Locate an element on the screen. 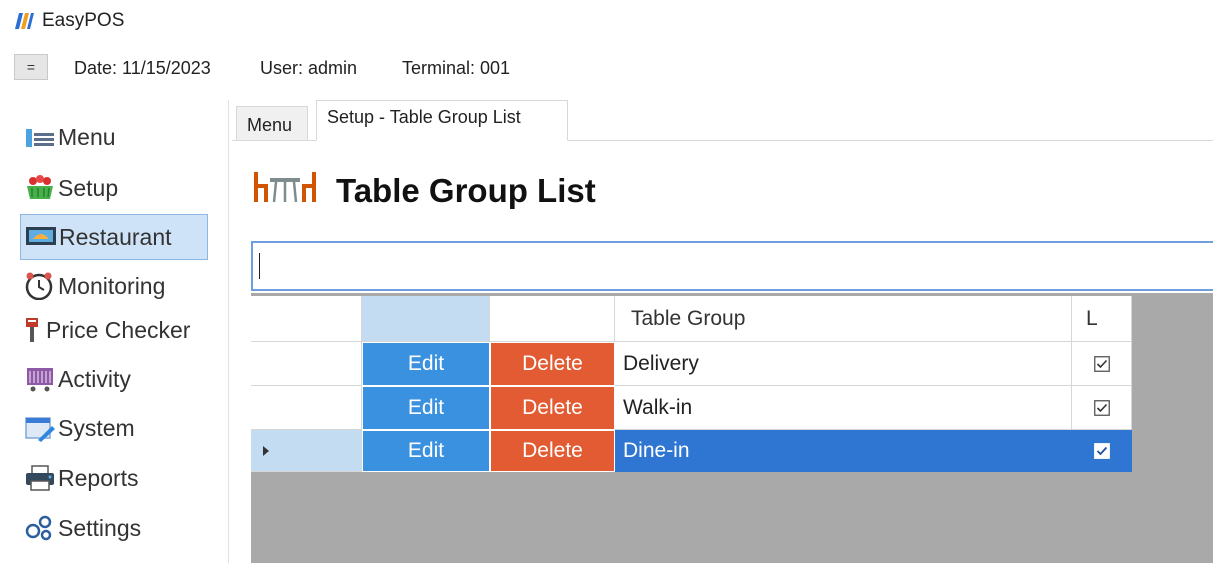 The width and height of the screenshot is (1213, 563). table-chairs-icon is located at coordinates (285, 187).